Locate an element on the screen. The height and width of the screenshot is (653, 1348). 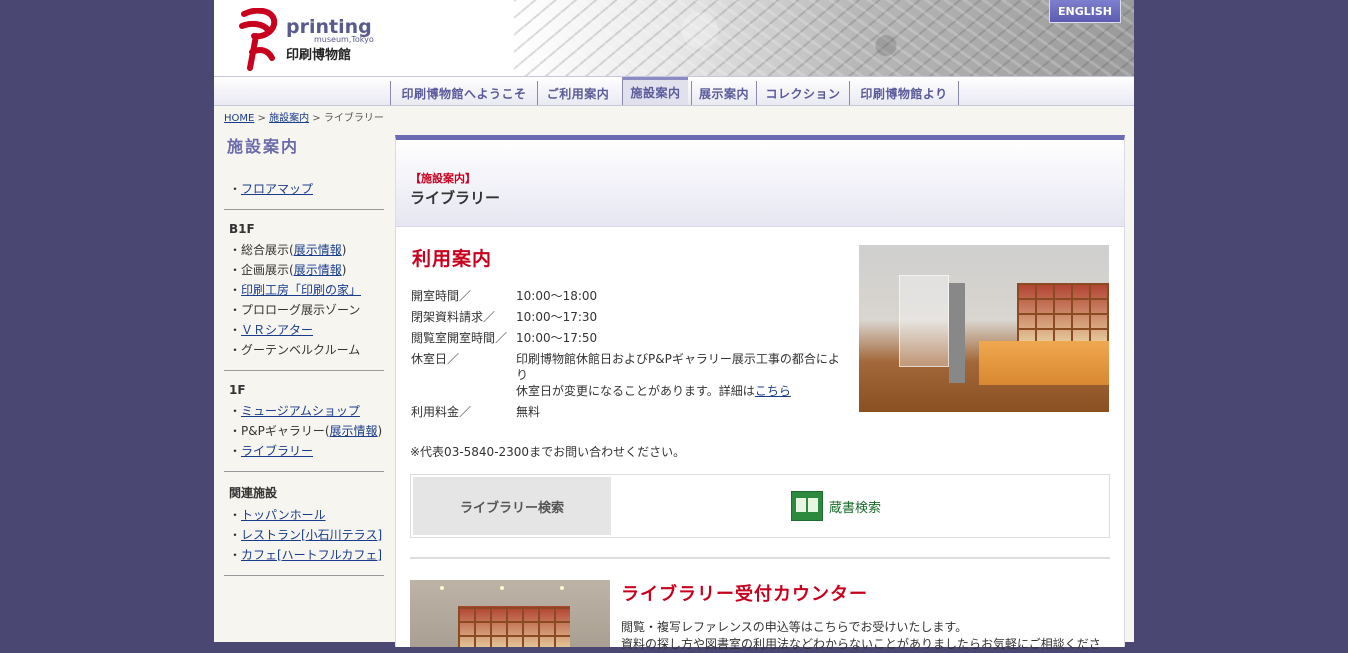
nav-guide: ご利用案内 is located at coordinates (577, 93).